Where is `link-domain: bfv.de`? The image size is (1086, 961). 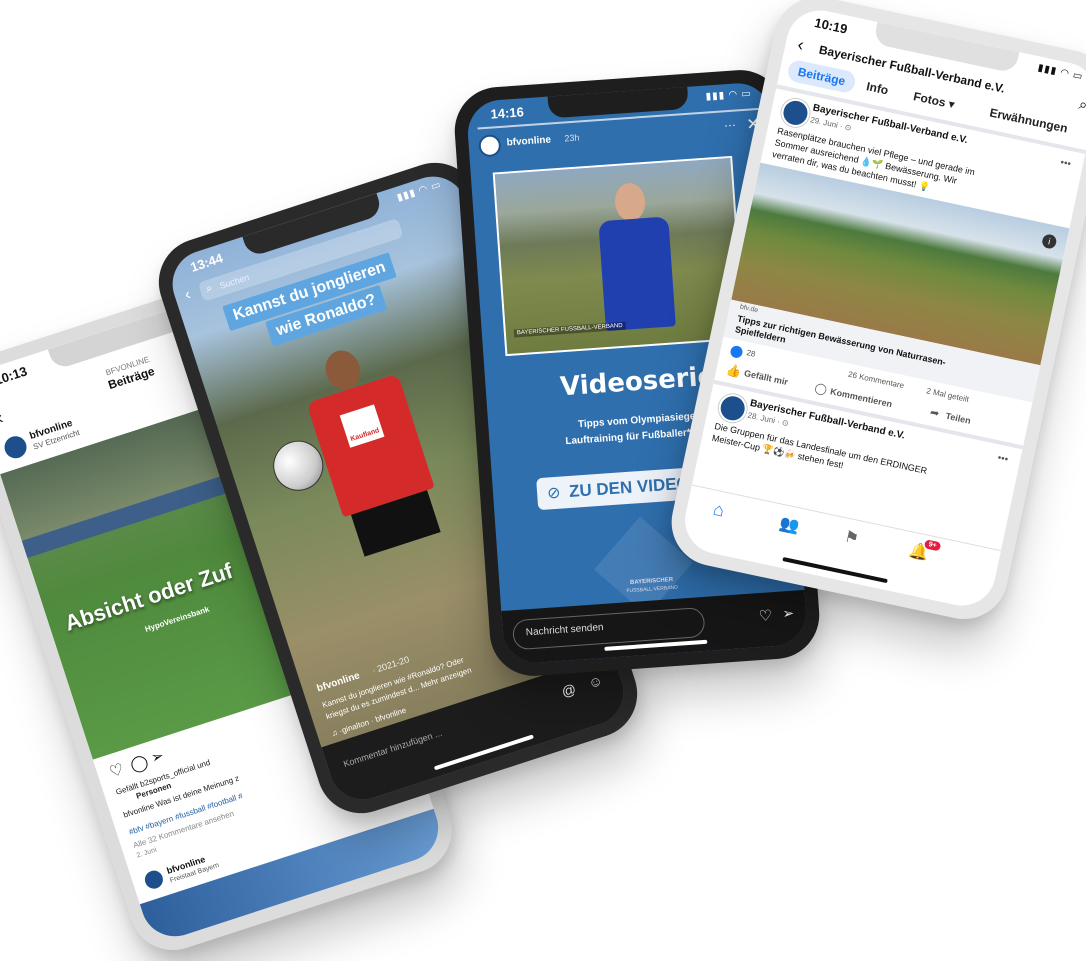
link-domain: bfv.de is located at coordinates (749, 309).